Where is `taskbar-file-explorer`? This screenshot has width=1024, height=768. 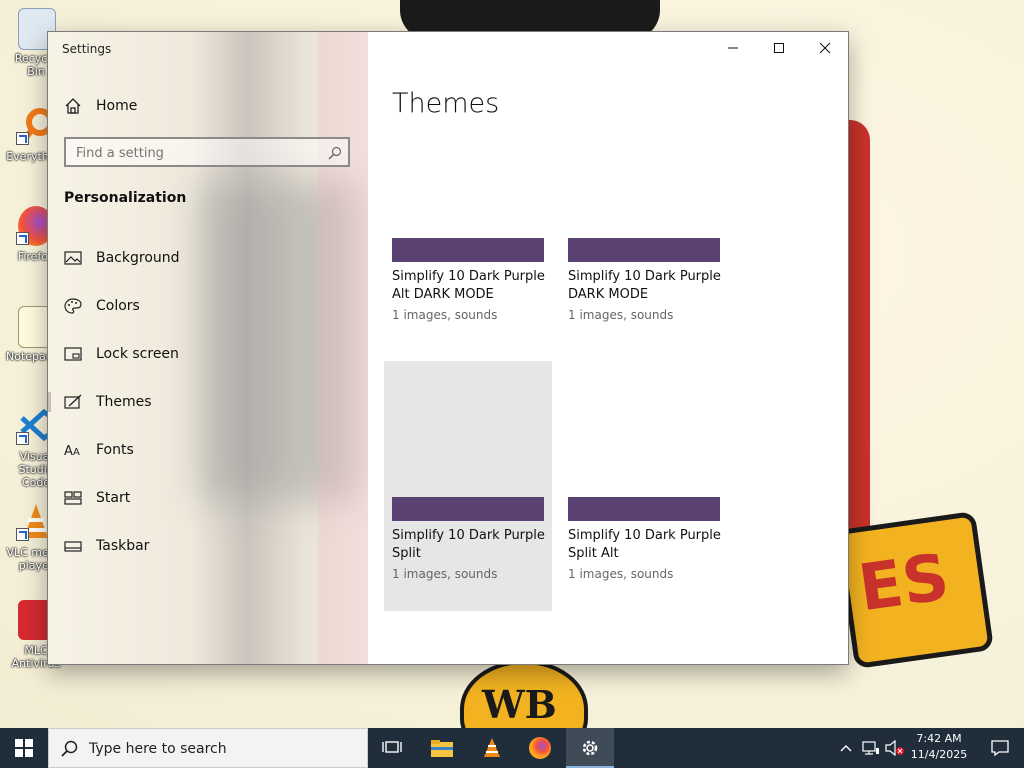 taskbar-file-explorer is located at coordinates (442, 748).